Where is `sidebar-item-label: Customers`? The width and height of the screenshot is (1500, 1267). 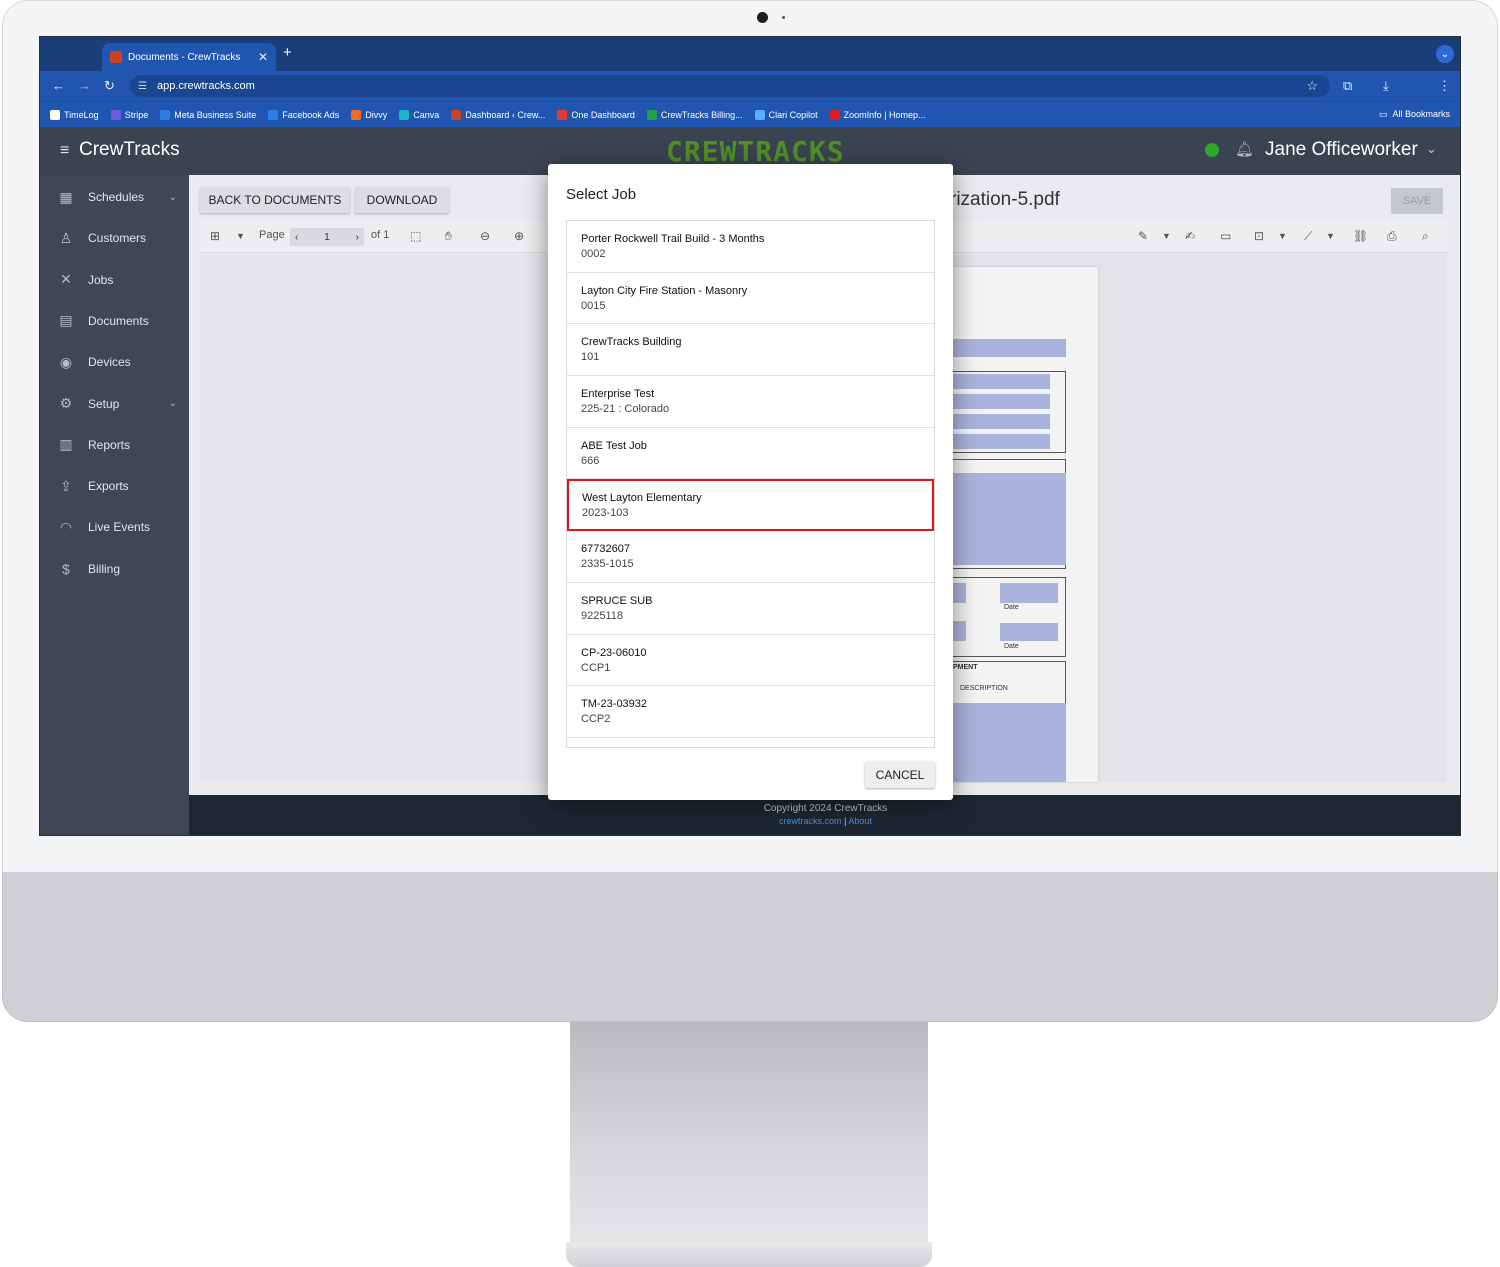
sidebar-item-label: Customers is located at coordinates (117, 238).